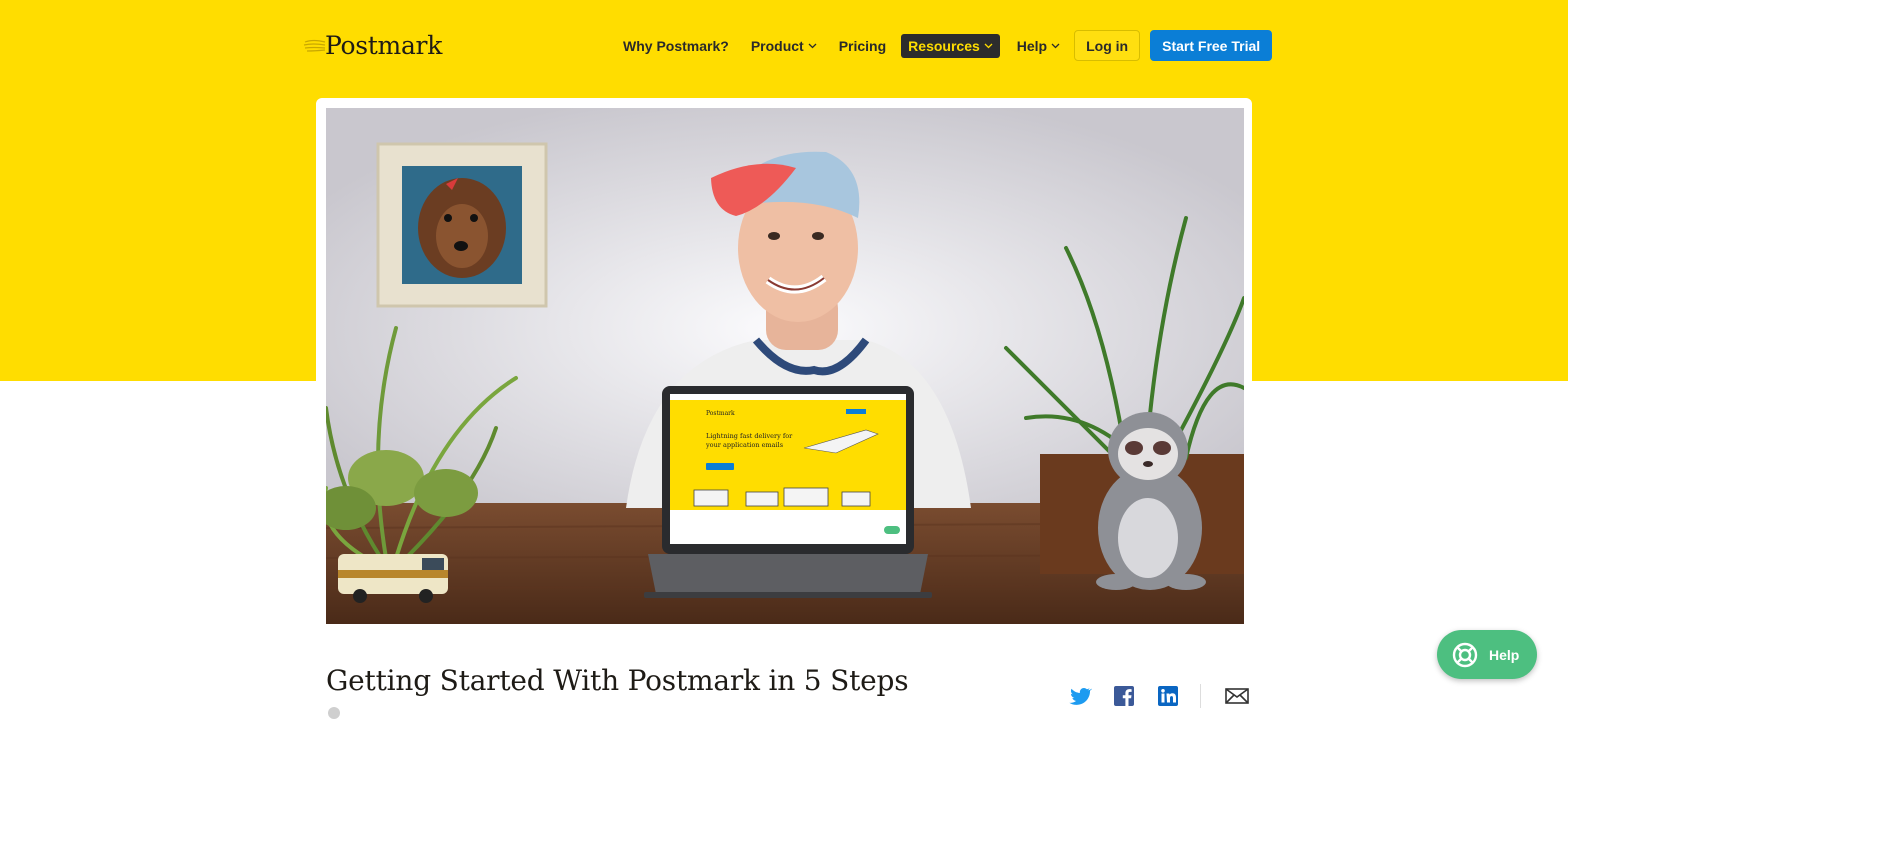  Describe the element at coordinates (720, 413) in the screenshot. I see `laptop-screen-logo: Postmark` at that location.